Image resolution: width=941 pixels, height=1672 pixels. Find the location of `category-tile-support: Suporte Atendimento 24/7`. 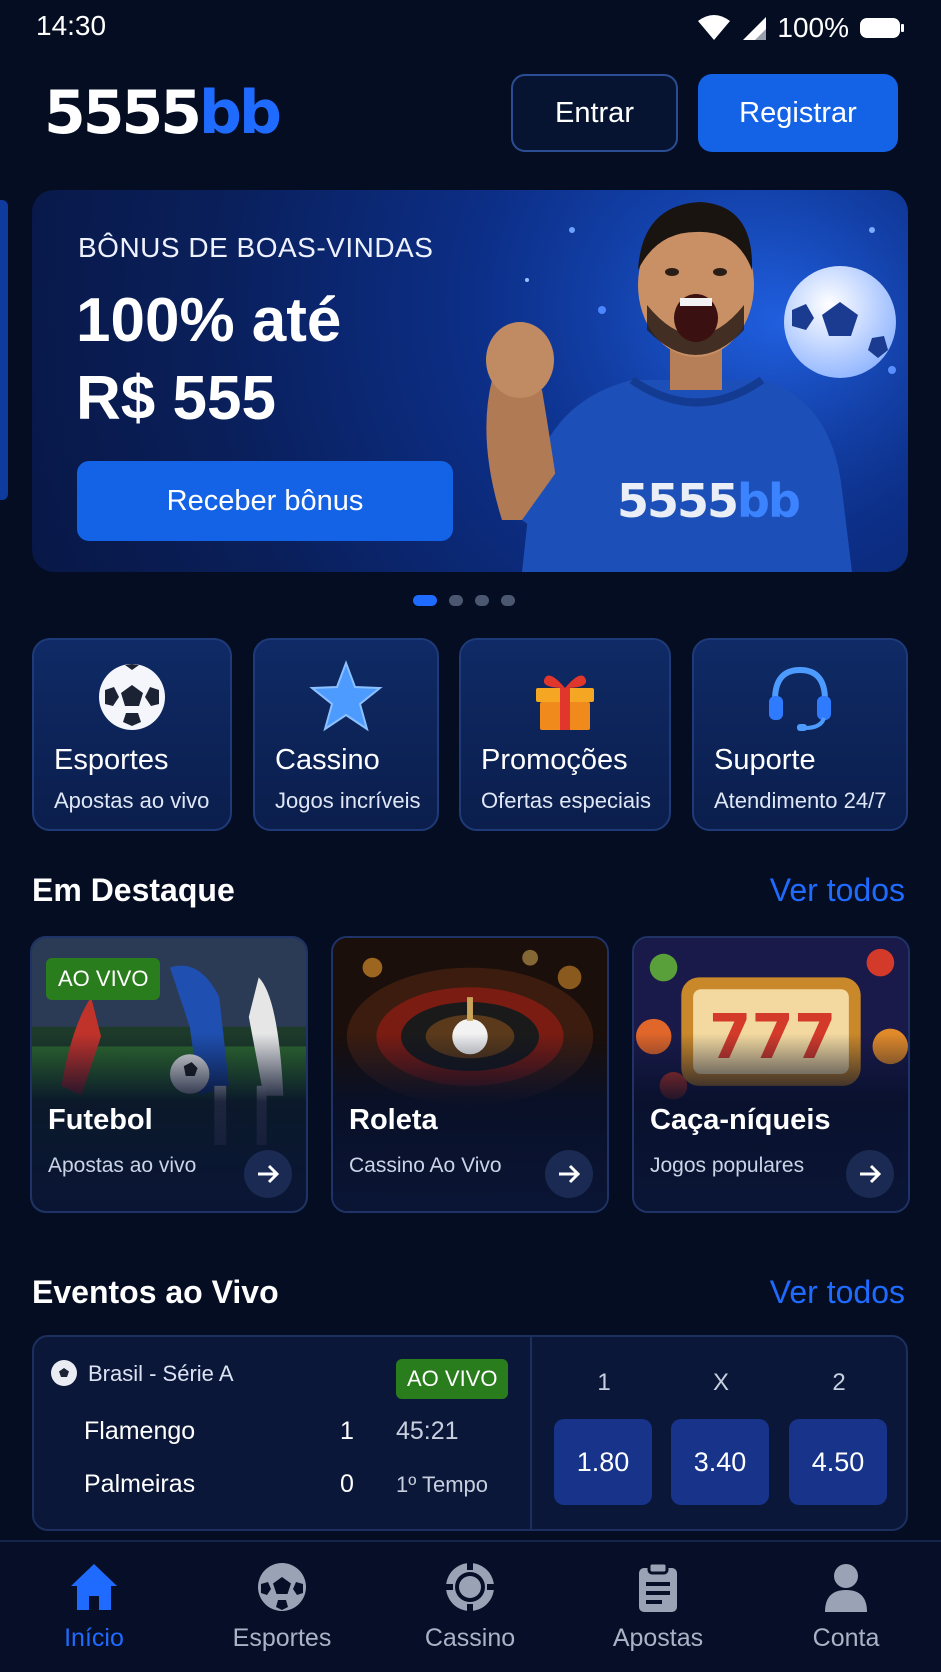

category-tile-support: Suporte Atendimento 24/7 is located at coordinates (800, 734).